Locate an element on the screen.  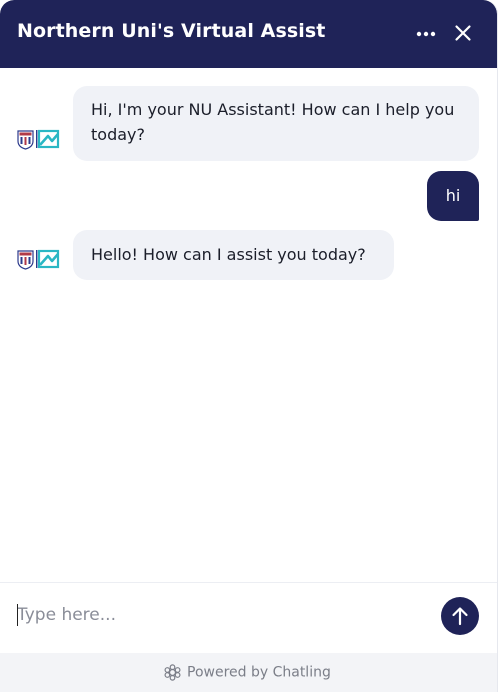
powered-by-link: Powered by Chatling is located at coordinates (247, 674).